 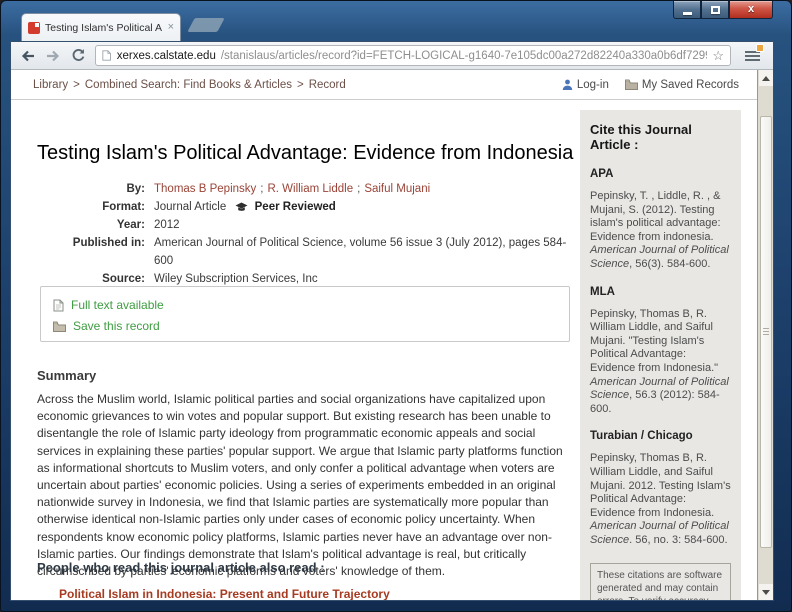 What do you see at coordinates (681, 85) in the screenshot?
I see `saved-records-link: My Saved Records` at bounding box center [681, 85].